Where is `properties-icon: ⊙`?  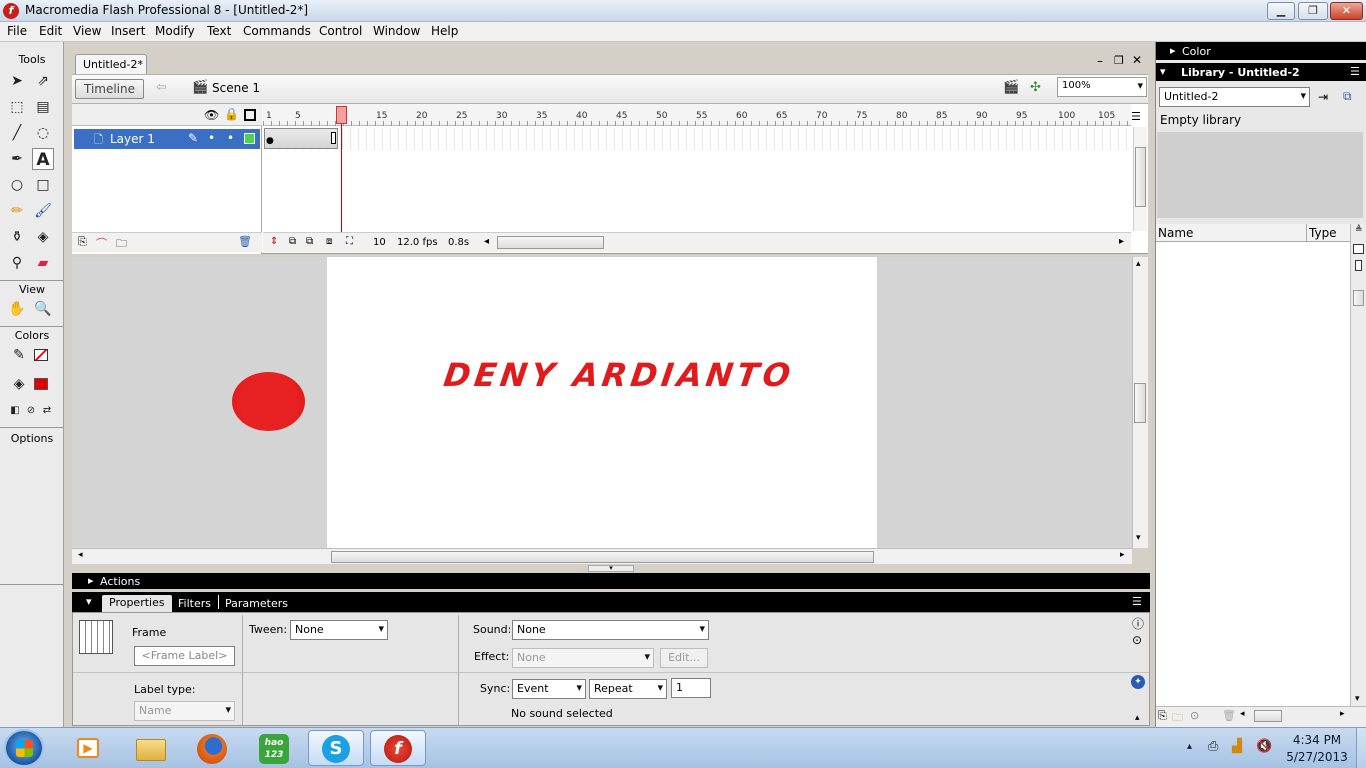
properties-icon: ⊙ is located at coordinates (1194, 715).